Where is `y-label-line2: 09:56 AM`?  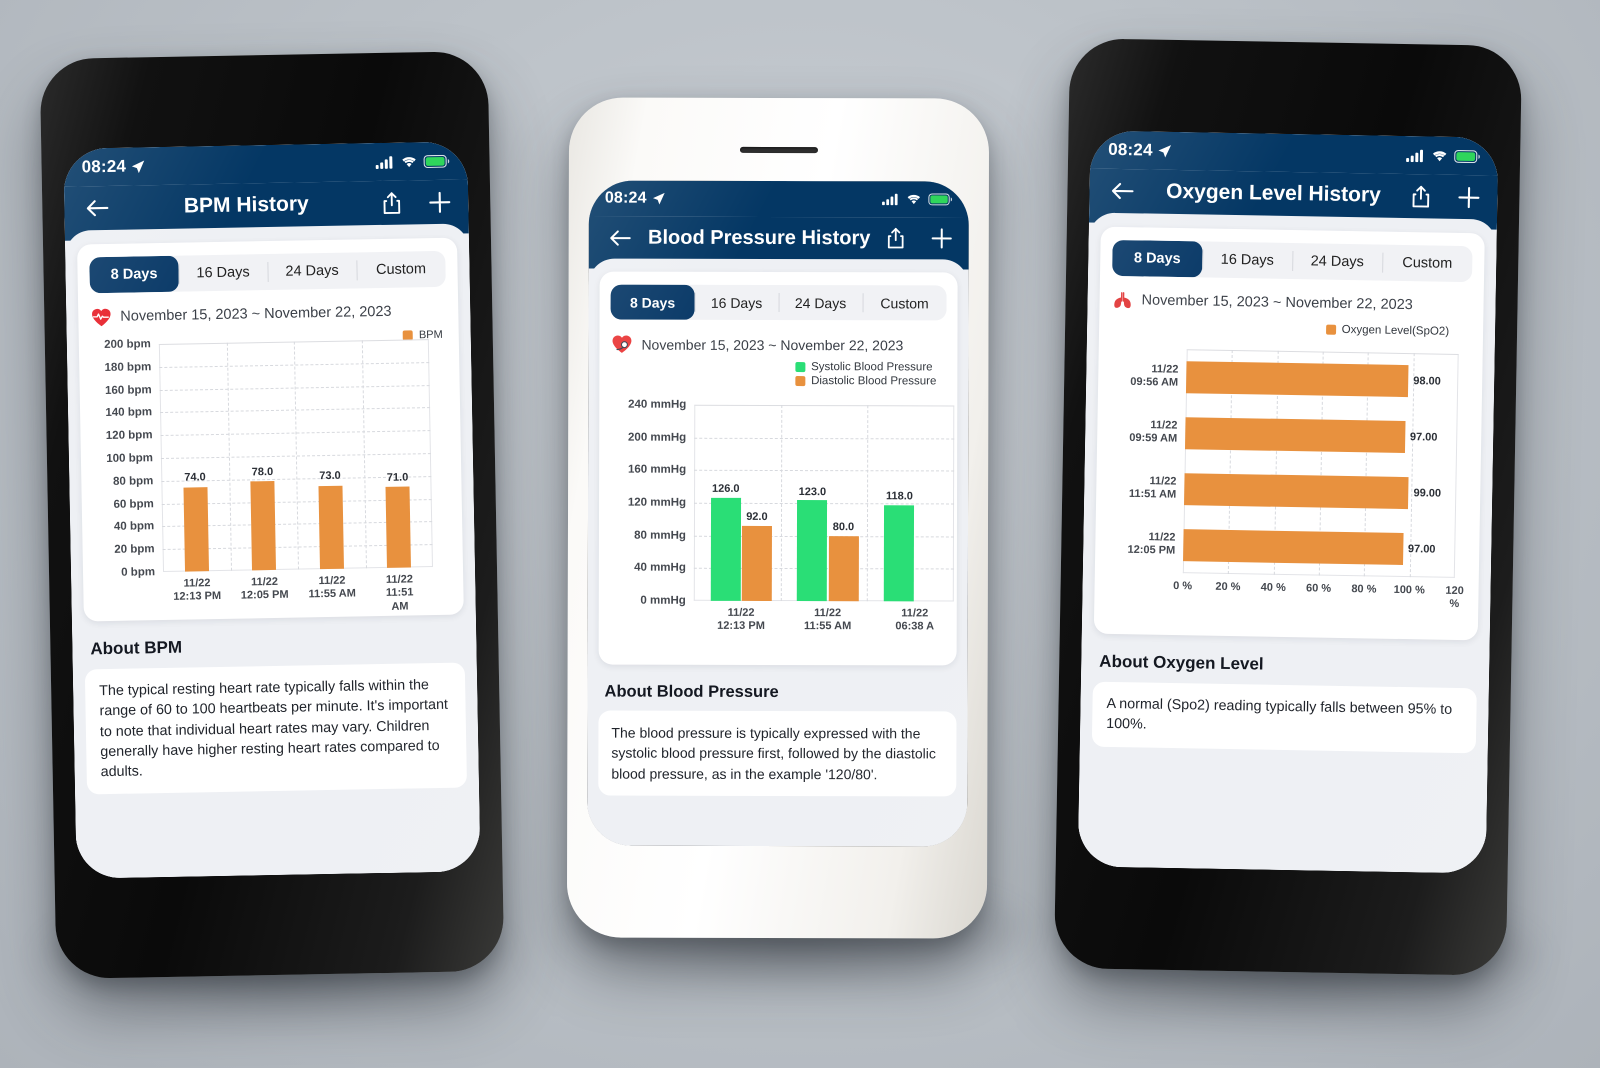
y-label-line2: 09:56 AM is located at coordinates (1154, 383).